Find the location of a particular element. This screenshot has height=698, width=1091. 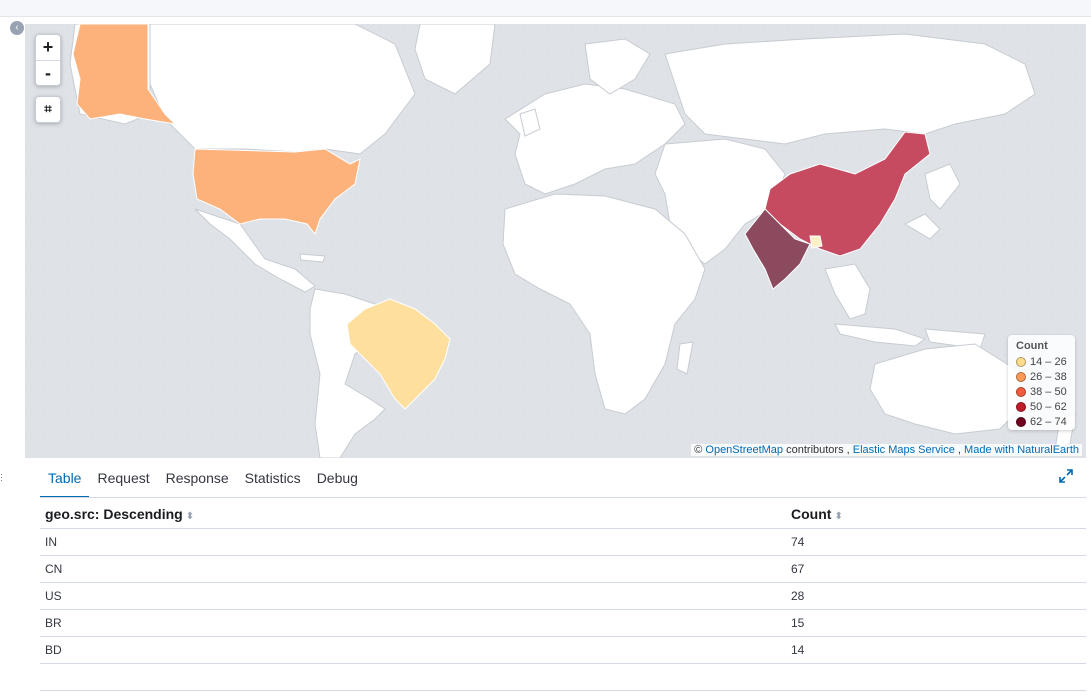

table-header-row: geo.src: Descending ⬍ Count ⬍ is located at coordinates (563, 514).